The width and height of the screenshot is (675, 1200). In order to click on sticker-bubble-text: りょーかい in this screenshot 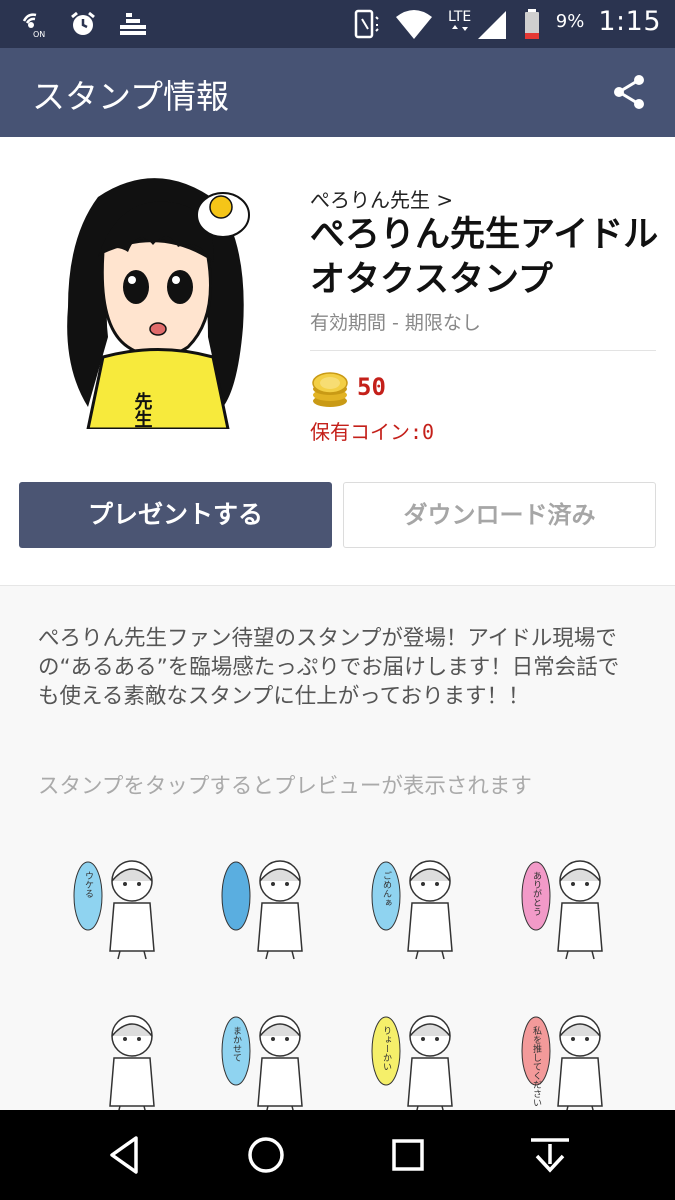, I will do `click(386, 1048)`.